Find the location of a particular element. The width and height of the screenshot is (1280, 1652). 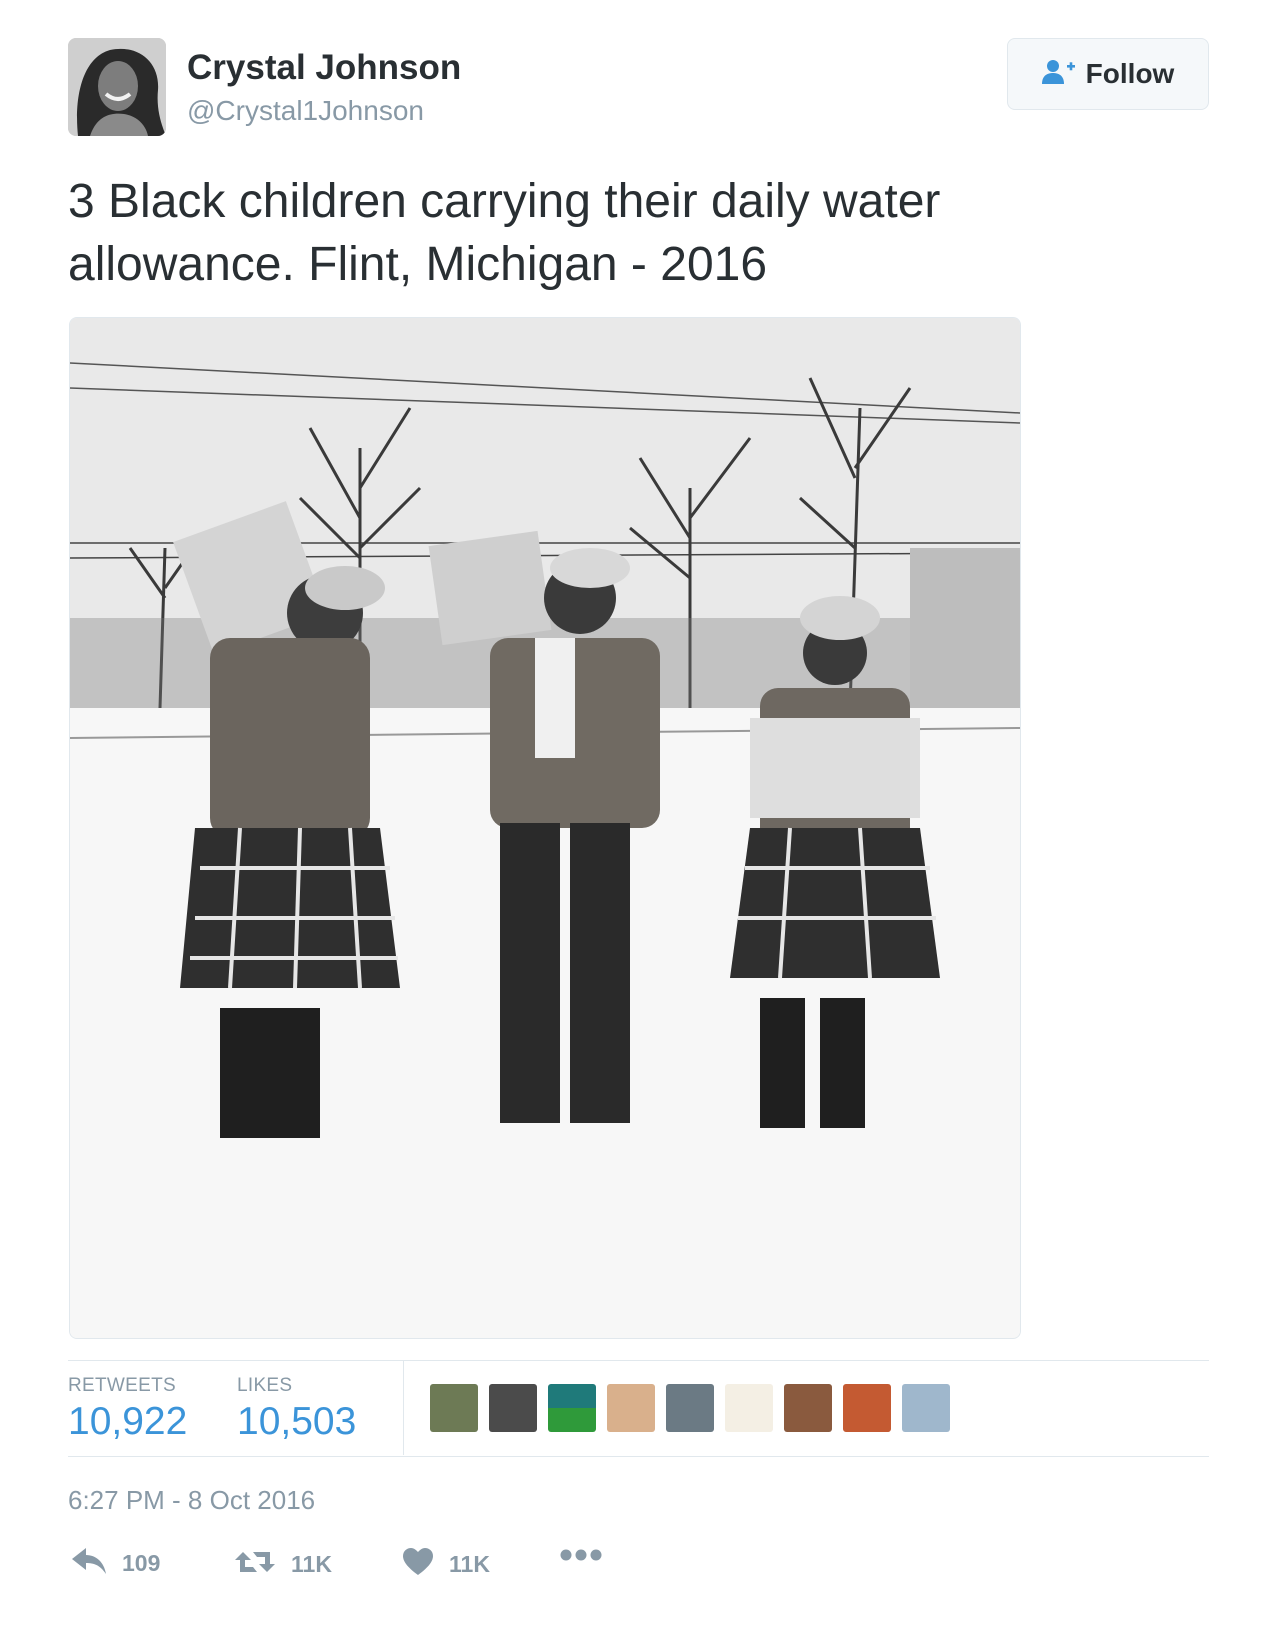

reply-icon is located at coordinates (89, 1563).